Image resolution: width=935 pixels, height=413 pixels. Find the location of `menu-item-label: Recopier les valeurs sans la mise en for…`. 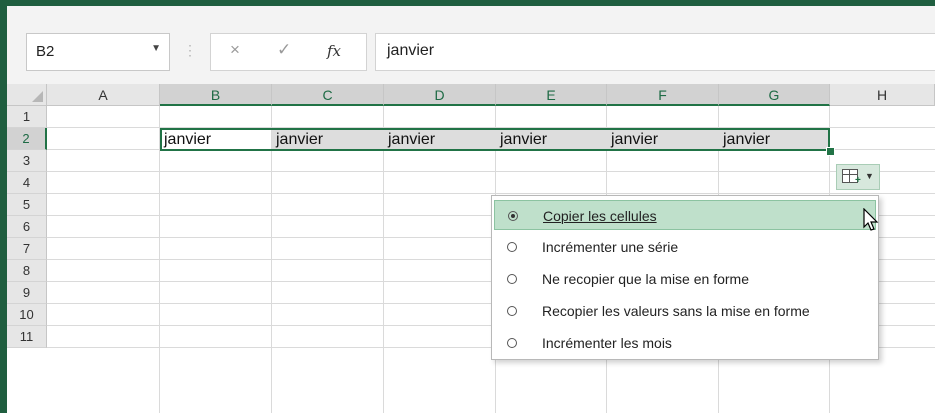

menu-item-label: Recopier les valeurs sans la mise en for… is located at coordinates (676, 311).